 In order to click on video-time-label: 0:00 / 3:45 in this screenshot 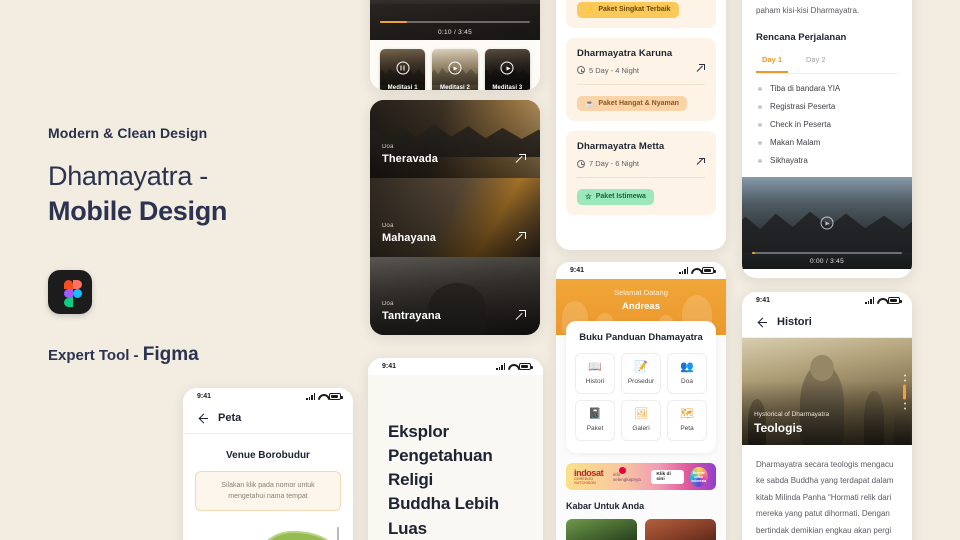, I will do `click(827, 262)`.